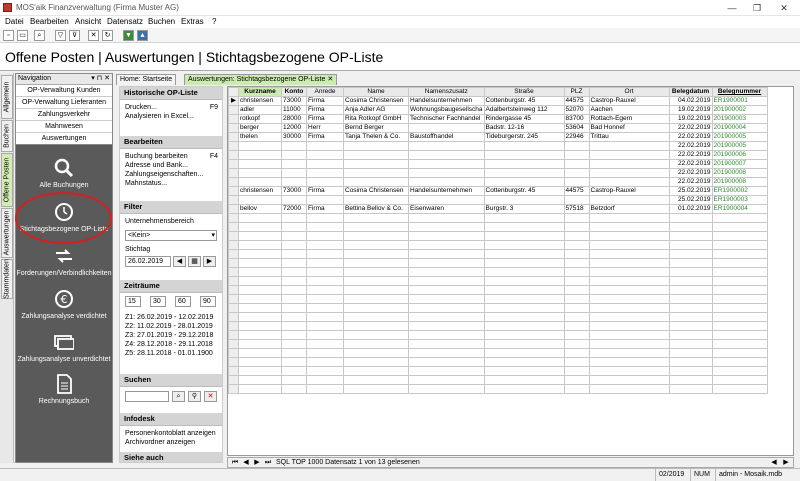  Describe the element at coordinates (142, 35) in the screenshot. I see `upload-icon: ▲` at that location.